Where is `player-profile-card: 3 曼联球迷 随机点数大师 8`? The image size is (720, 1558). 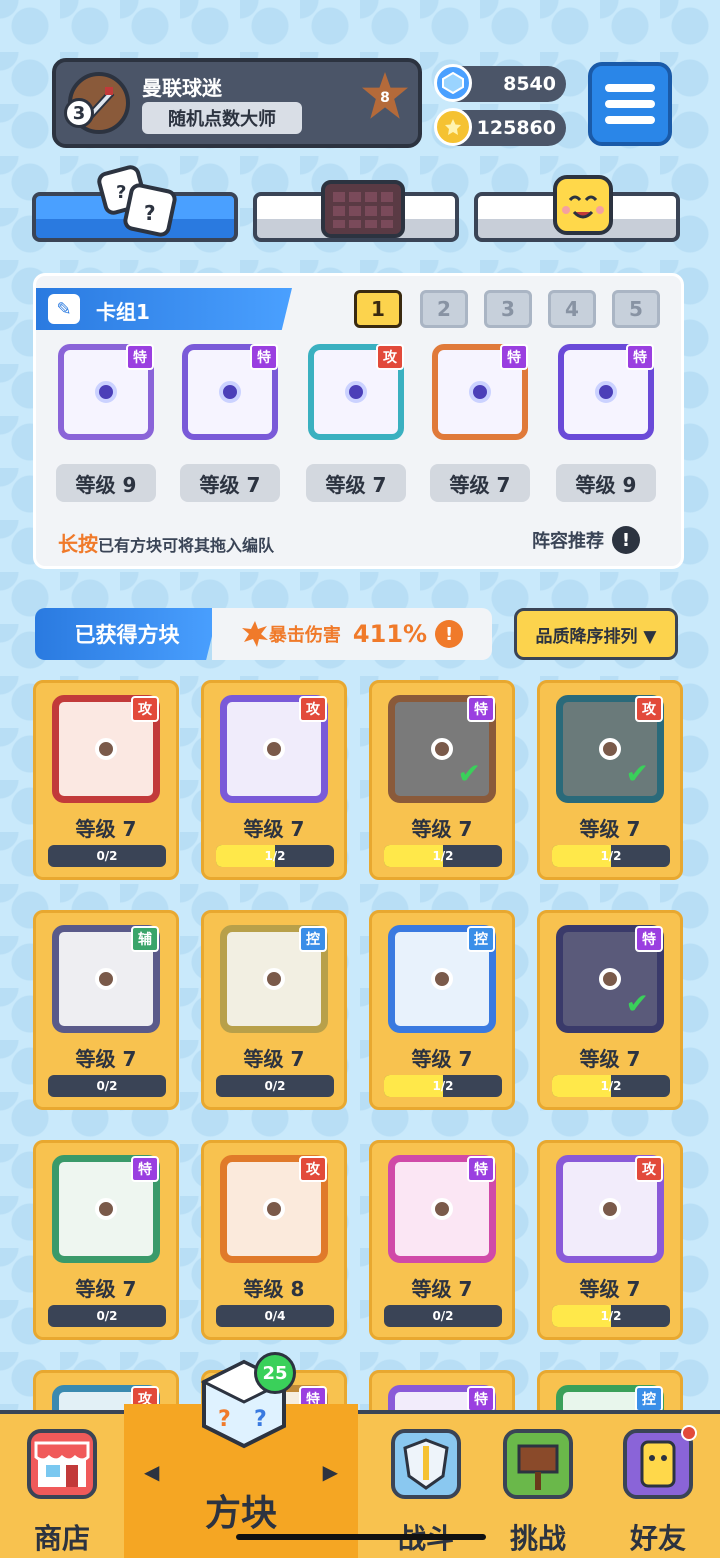
player-profile-card: 3 曼联球迷 随机点数大师 8 is located at coordinates (237, 103).